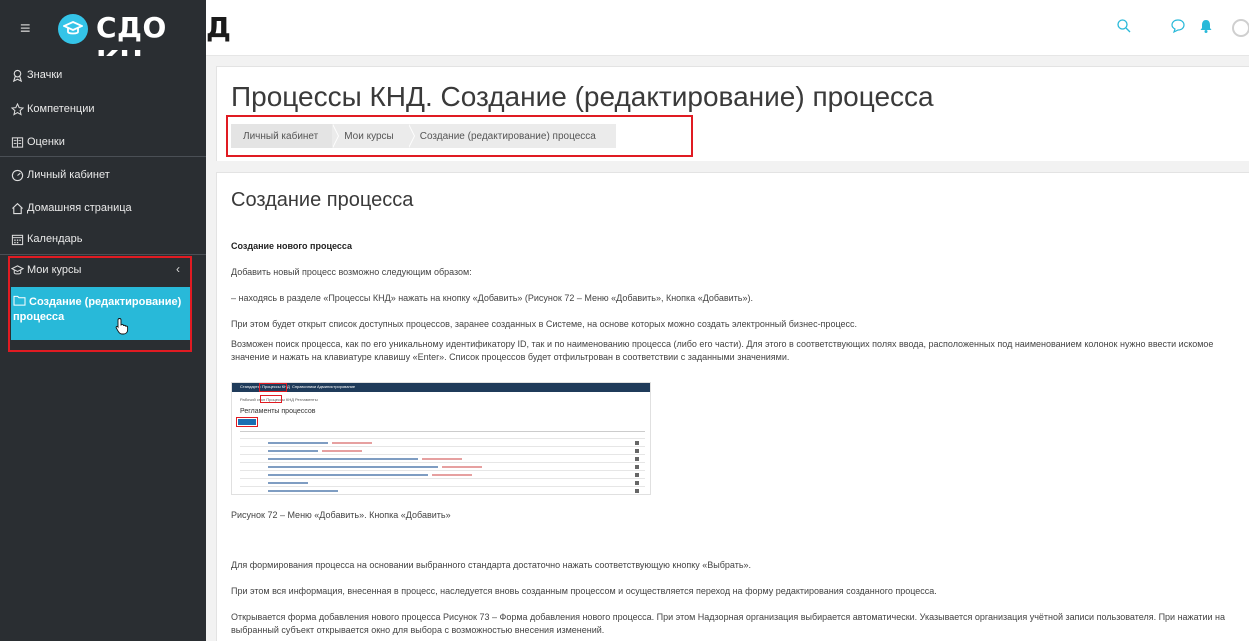 The image size is (1249, 641). What do you see at coordinates (103, 142) in the screenshot?
I see `sidebar-item-grades: Оценки` at bounding box center [103, 142].